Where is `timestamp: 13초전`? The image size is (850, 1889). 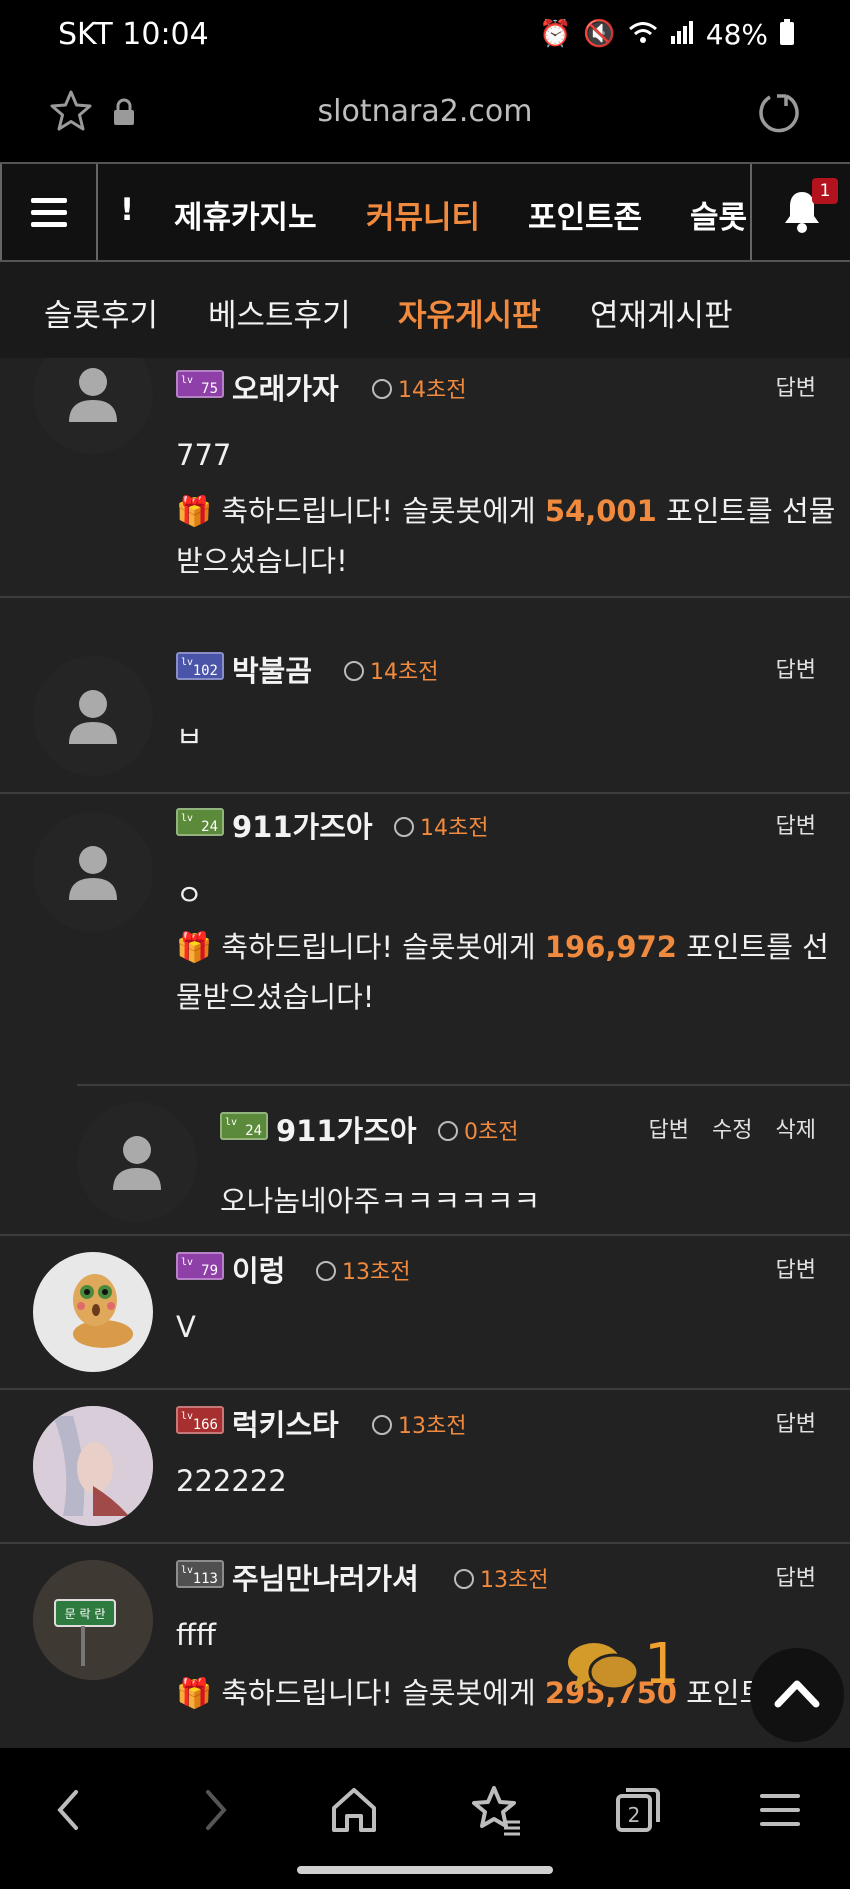 timestamp: 13초전 is located at coordinates (419, 1424).